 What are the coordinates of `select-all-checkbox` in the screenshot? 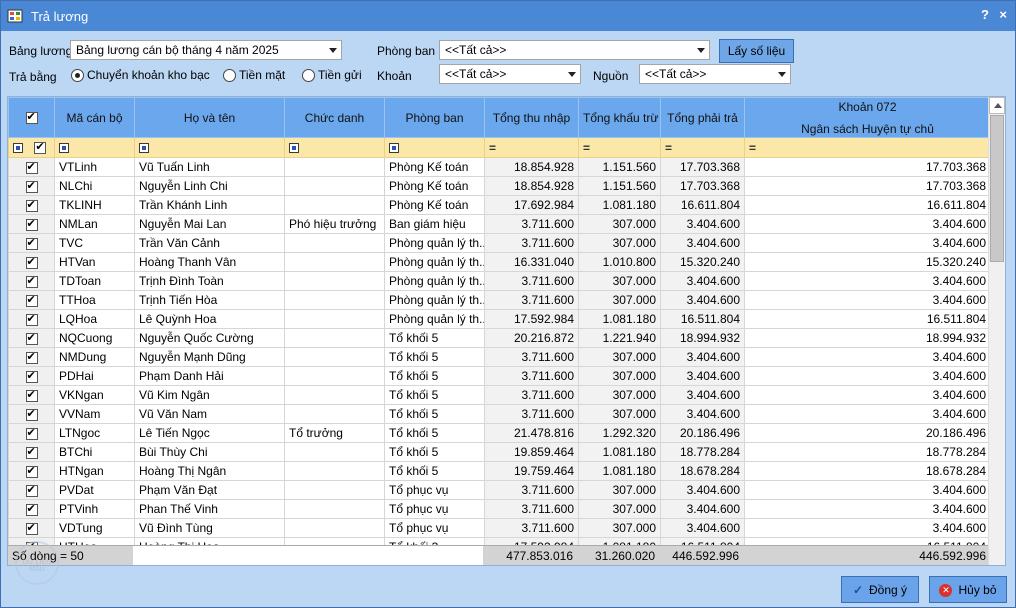 It's located at (31, 117).